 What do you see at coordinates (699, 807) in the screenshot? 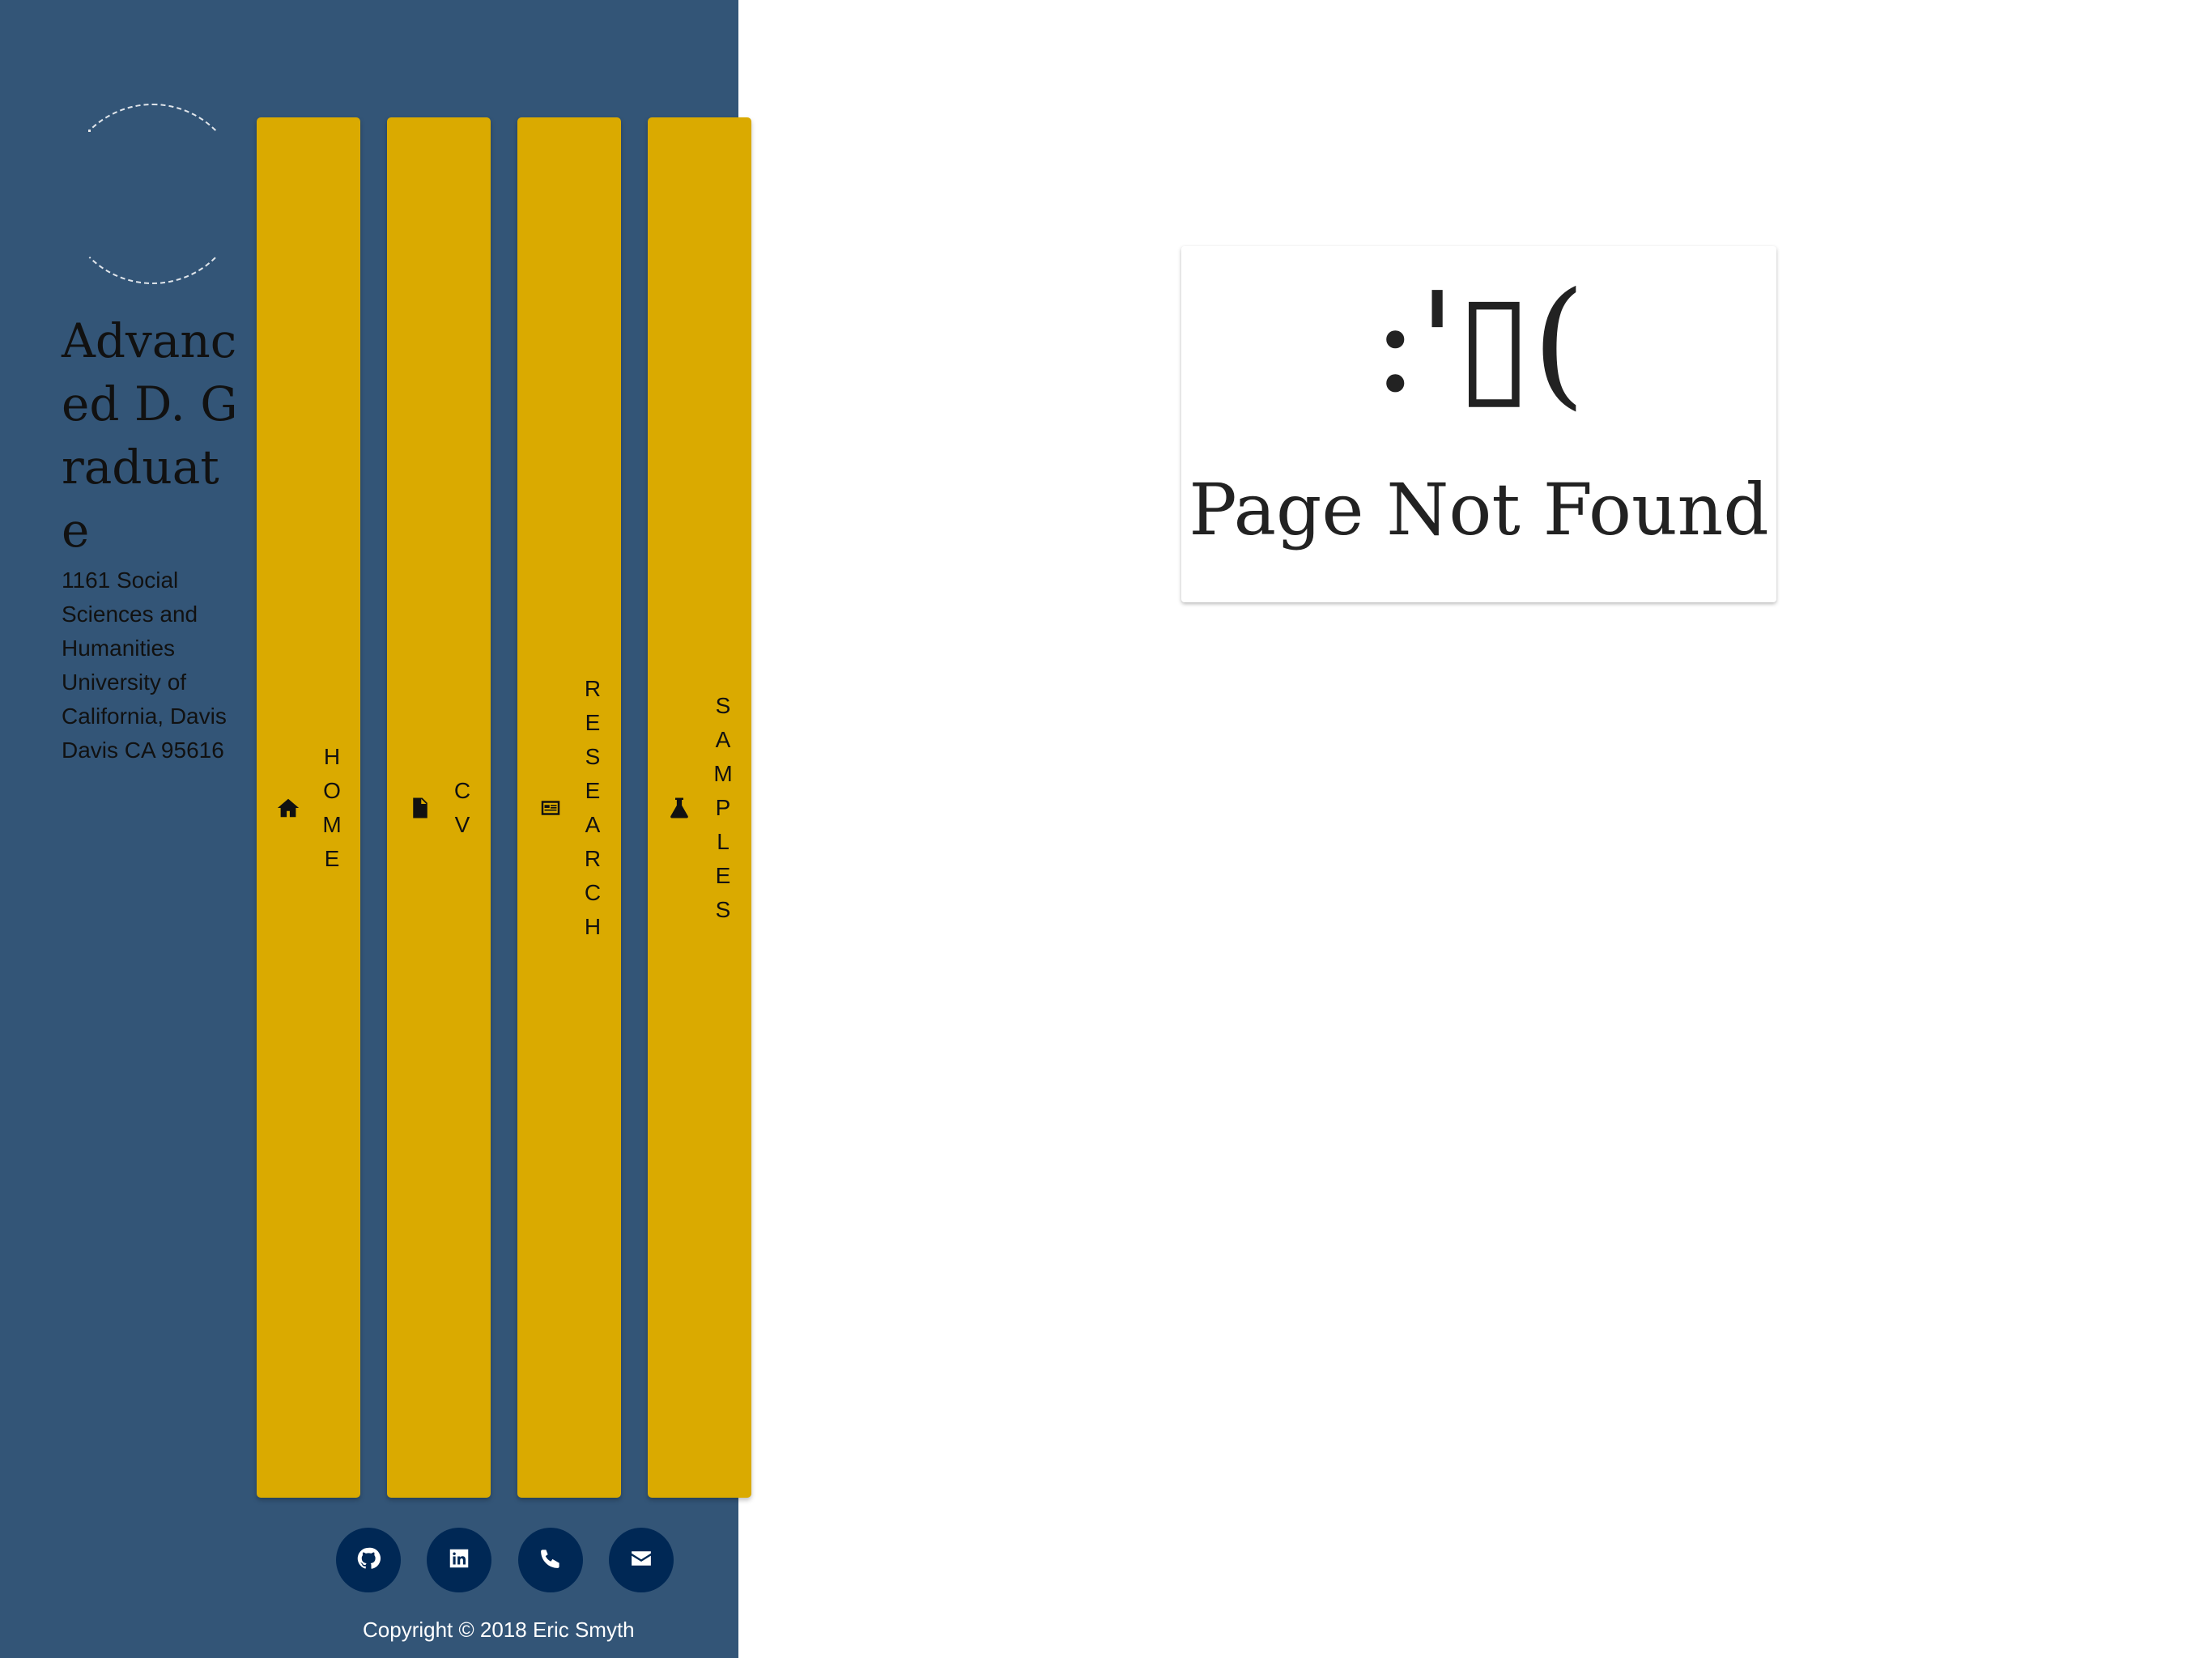
I see `nav-tab-samples: SAMPLES` at bounding box center [699, 807].